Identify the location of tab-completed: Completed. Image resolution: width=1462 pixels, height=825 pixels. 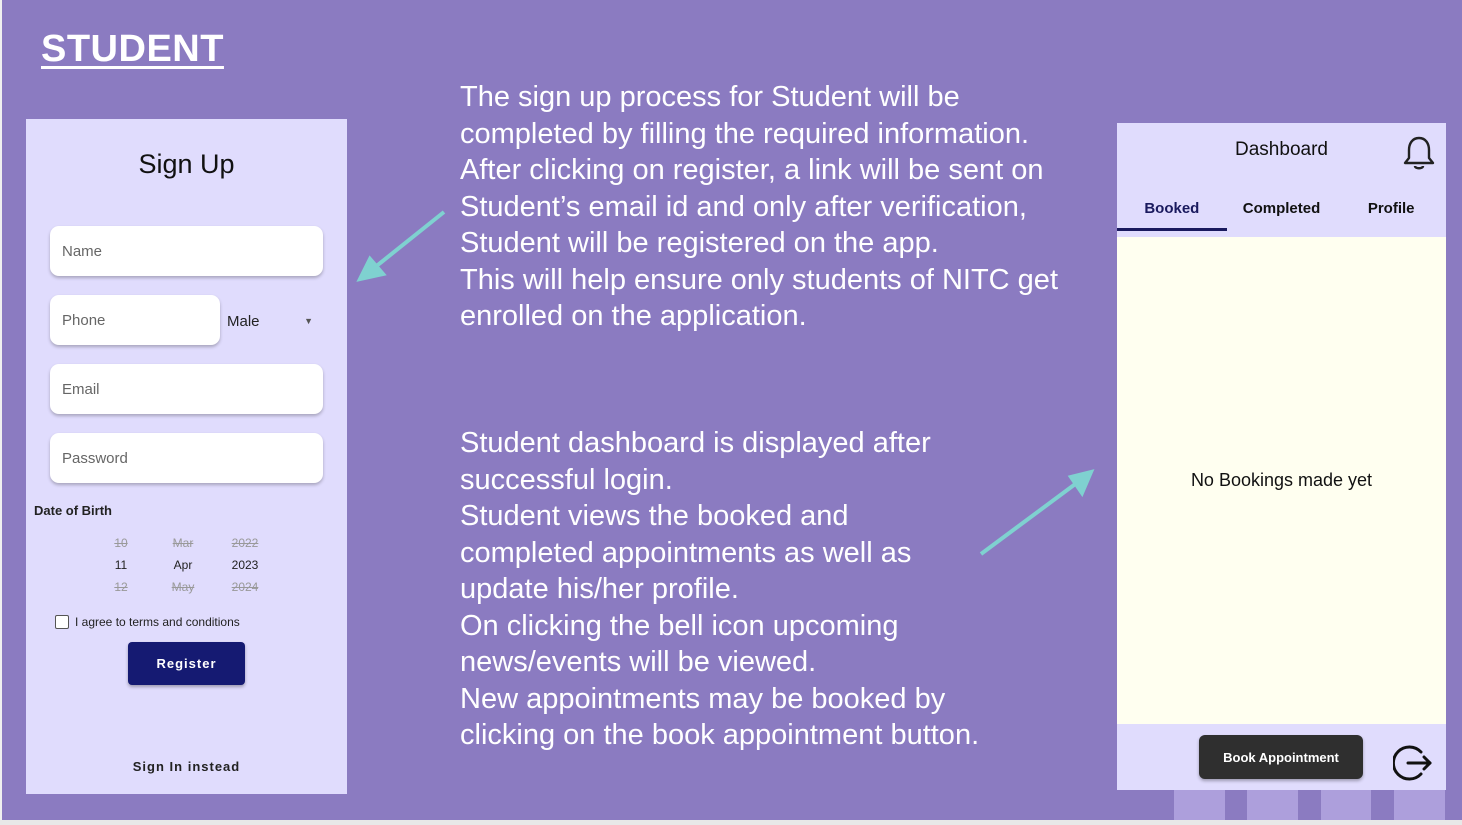
(1282, 212).